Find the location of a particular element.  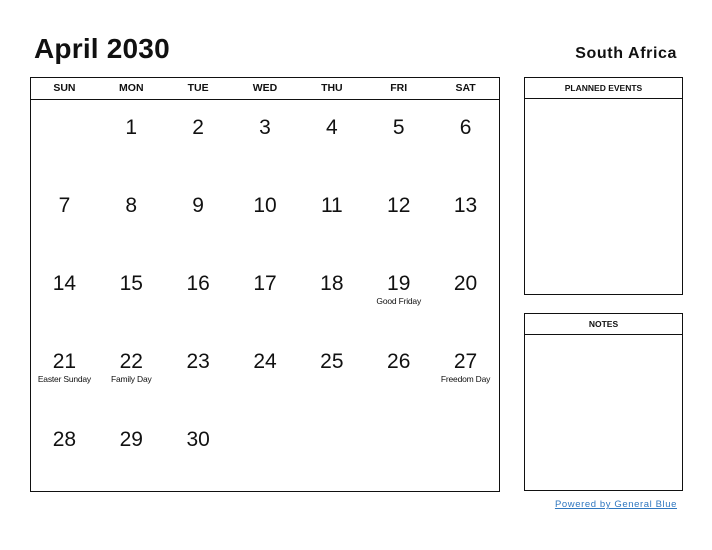

day-cell: 14 is located at coordinates (64, 295).